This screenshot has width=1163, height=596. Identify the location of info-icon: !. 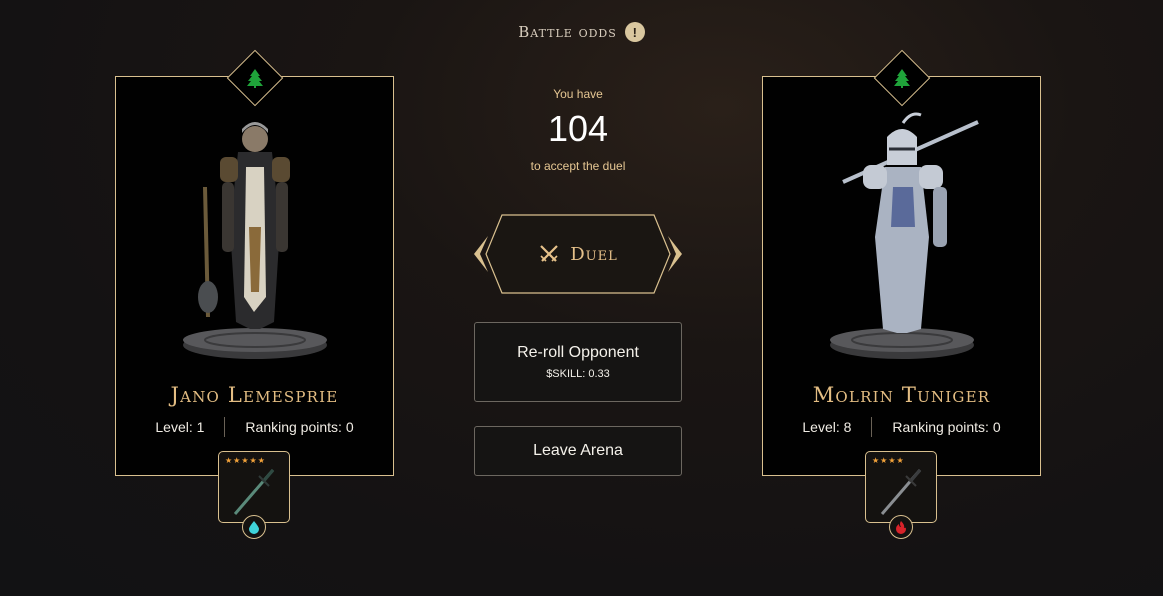
(634, 32).